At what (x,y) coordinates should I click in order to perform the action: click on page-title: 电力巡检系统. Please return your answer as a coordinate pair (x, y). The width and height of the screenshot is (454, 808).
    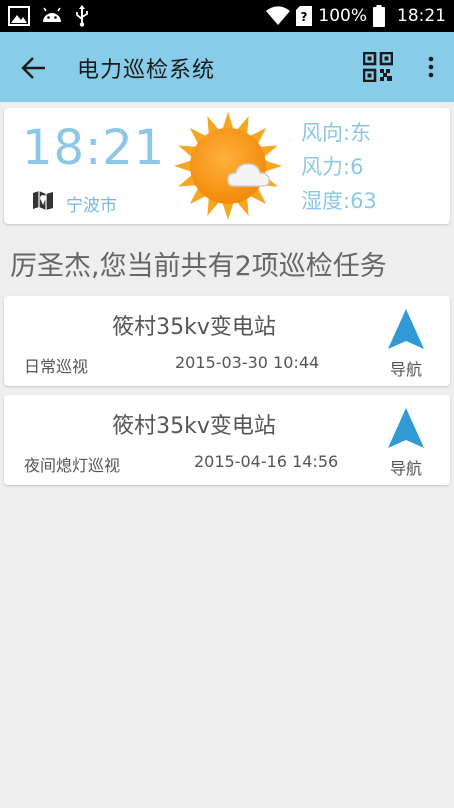
    Looking at the image, I should click on (146, 70).